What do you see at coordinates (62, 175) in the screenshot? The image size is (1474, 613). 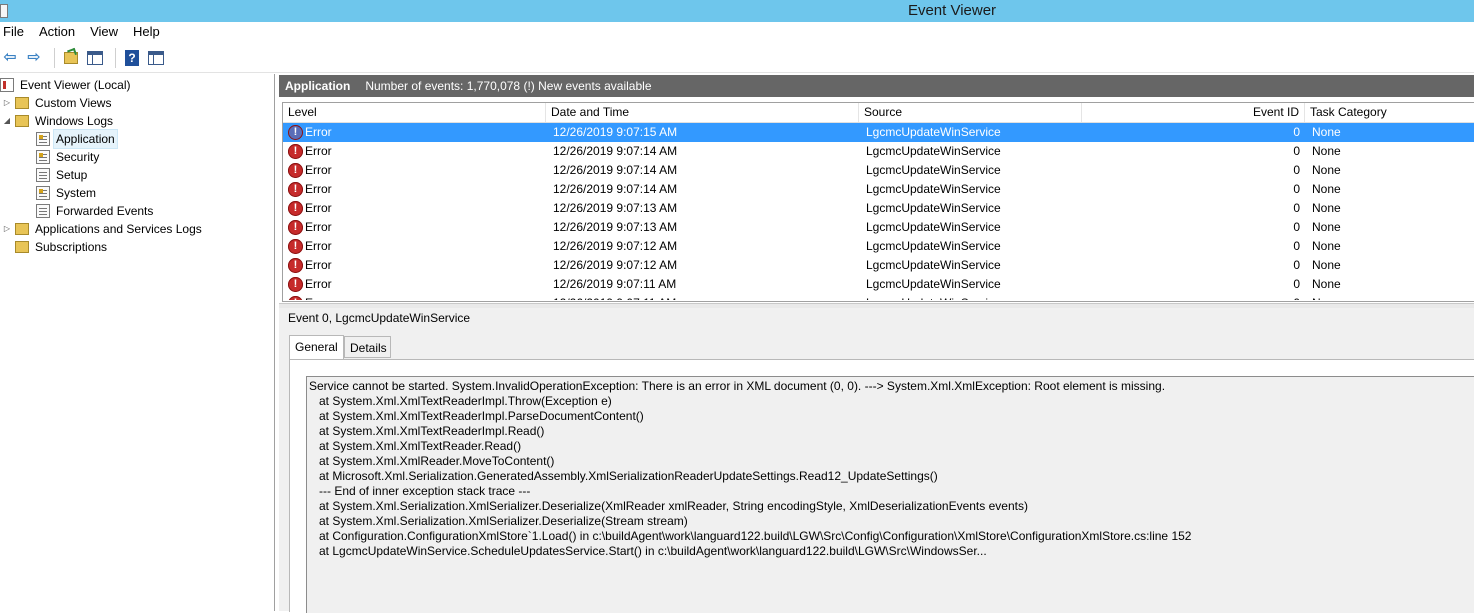 I see `tree-item-setup: Setup` at bounding box center [62, 175].